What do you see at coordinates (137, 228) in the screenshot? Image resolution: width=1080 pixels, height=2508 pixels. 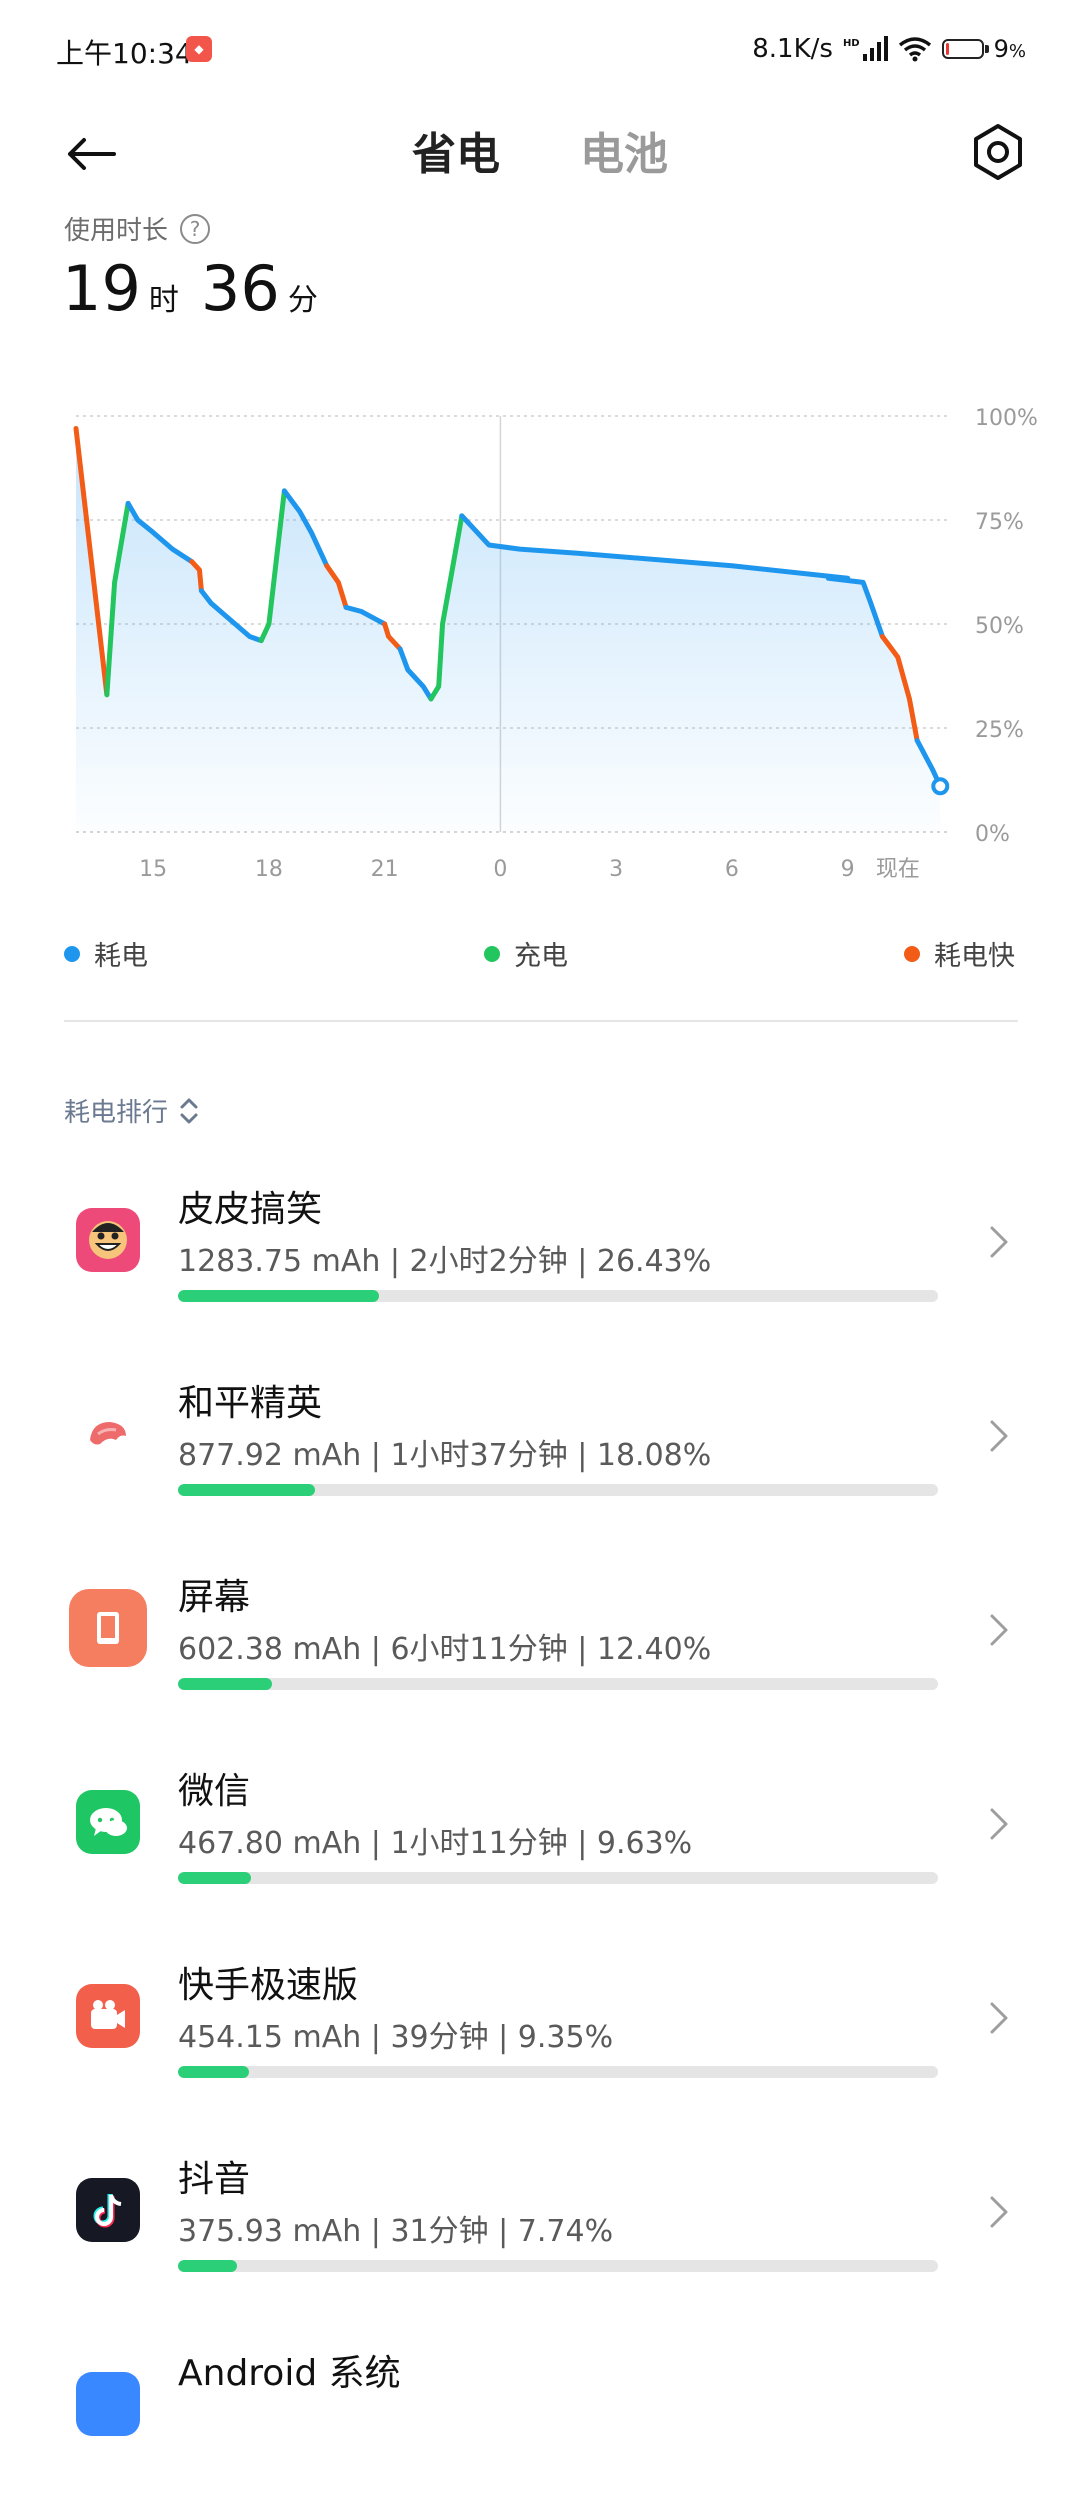 I see `usage-duration-label: 使用时长 ?` at bounding box center [137, 228].